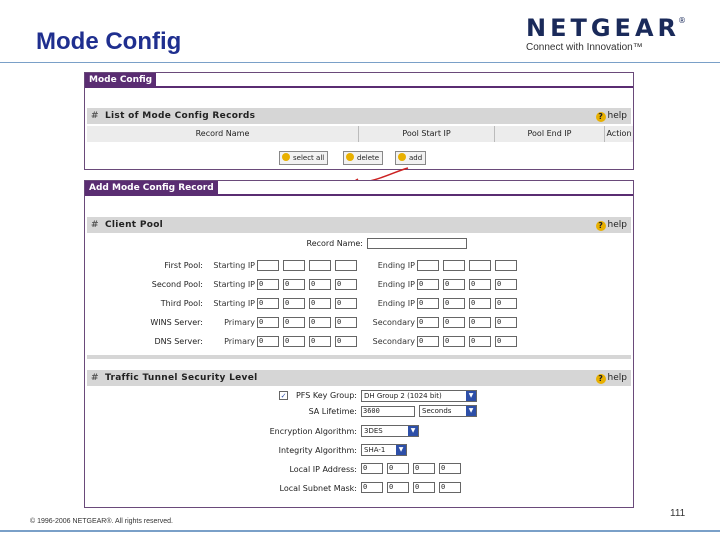  What do you see at coordinates (318, 488) in the screenshot?
I see `local-mask-label: Local Subnet Mask:` at bounding box center [318, 488].